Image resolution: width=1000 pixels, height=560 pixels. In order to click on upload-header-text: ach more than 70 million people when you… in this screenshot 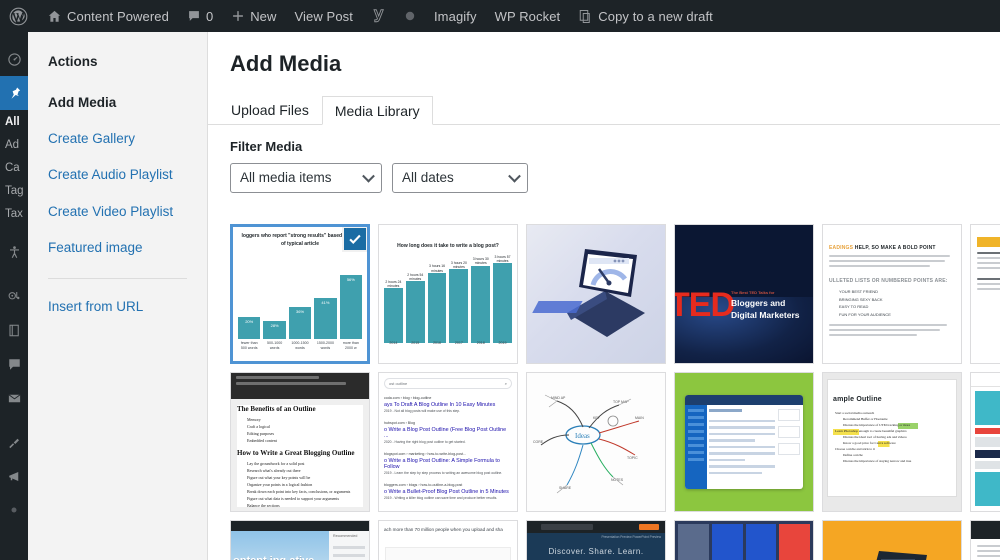, I will do `click(443, 529)`.